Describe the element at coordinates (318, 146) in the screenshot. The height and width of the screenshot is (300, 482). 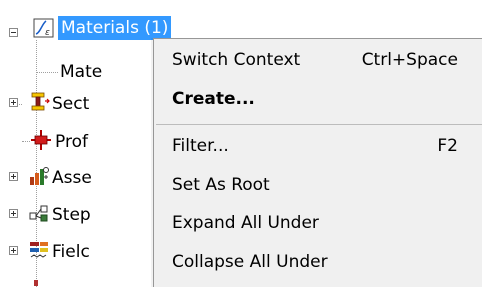
I see `menu-item-filter: Filter... F2` at that location.